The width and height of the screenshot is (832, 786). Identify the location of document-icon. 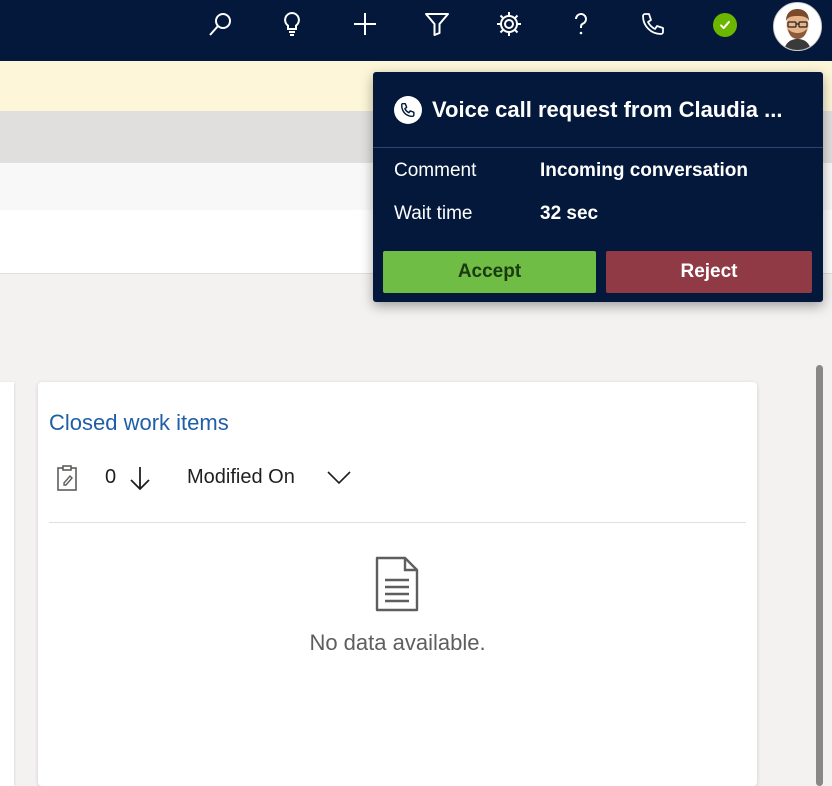
(397, 584).